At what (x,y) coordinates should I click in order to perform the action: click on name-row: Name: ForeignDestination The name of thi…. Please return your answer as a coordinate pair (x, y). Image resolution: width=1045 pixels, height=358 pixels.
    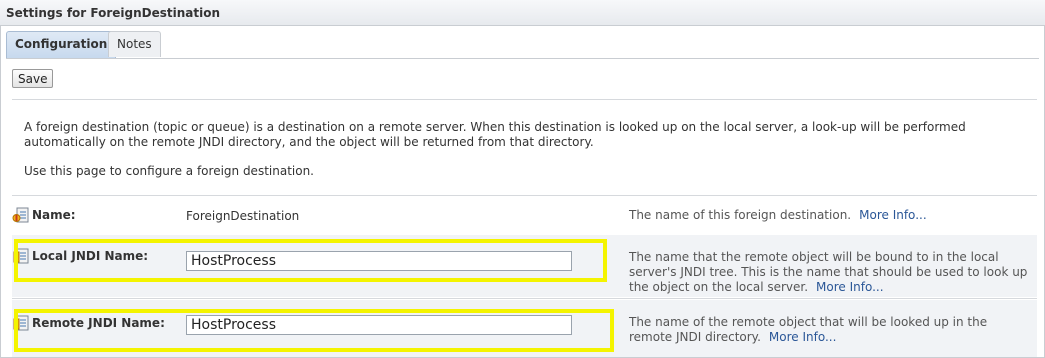
    Looking at the image, I should click on (524, 215).